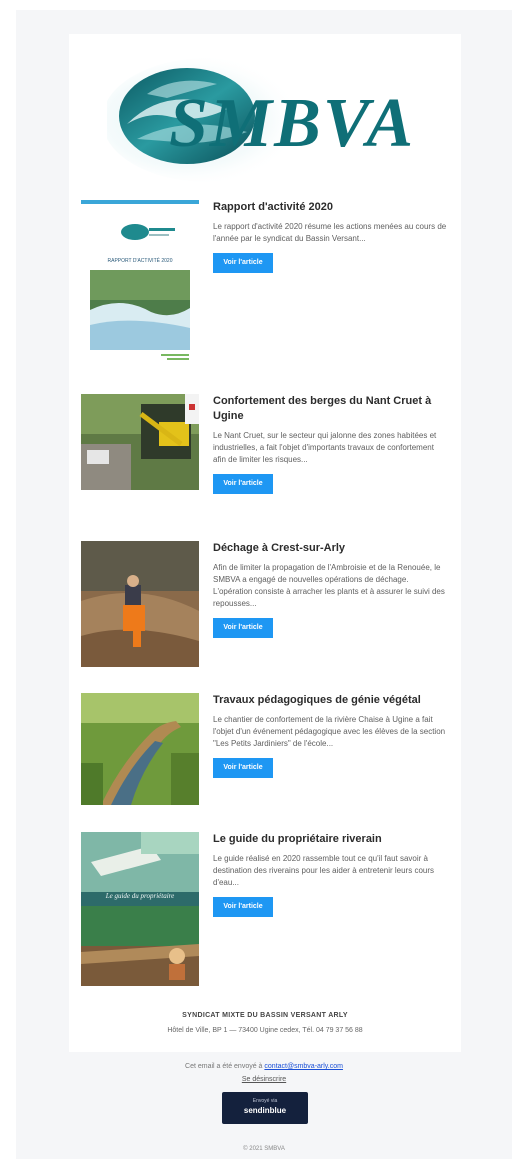 The height and width of the screenshot is (1159, 521). I want to click on article-thumbnail: RAPPORT D'ACTIVITÉ 2020, so click(140, 282).